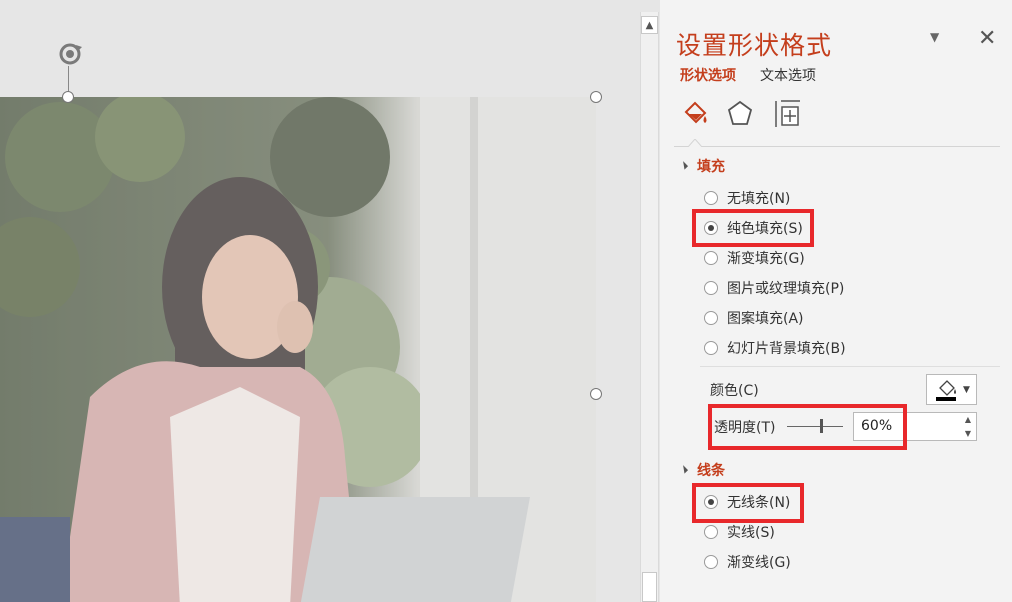 The width and height of the screenshot is (1012, 602). What do you see at coordinates (708, 75) in the screenshot?
I see `tab-shape-options: 形状选项` at bounding box center [708, 75].